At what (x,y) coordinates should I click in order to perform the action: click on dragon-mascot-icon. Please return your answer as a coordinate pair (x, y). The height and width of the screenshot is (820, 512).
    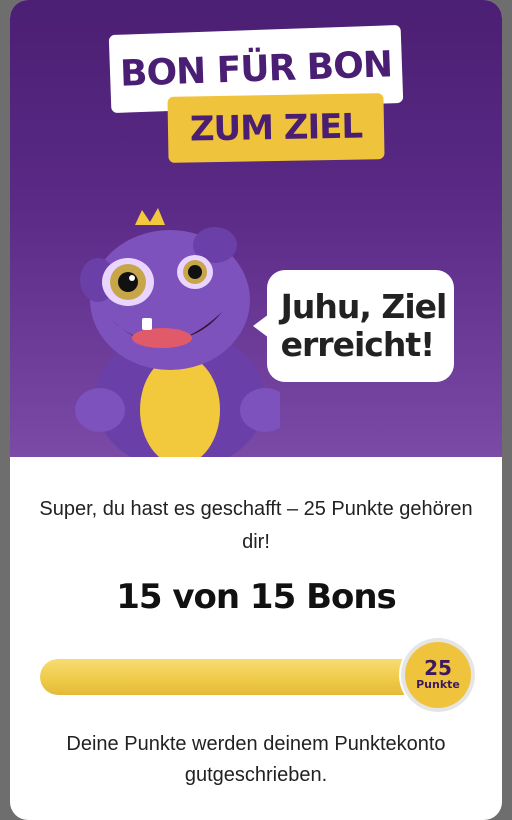
    Looking at the image, I should click on (177, 332).